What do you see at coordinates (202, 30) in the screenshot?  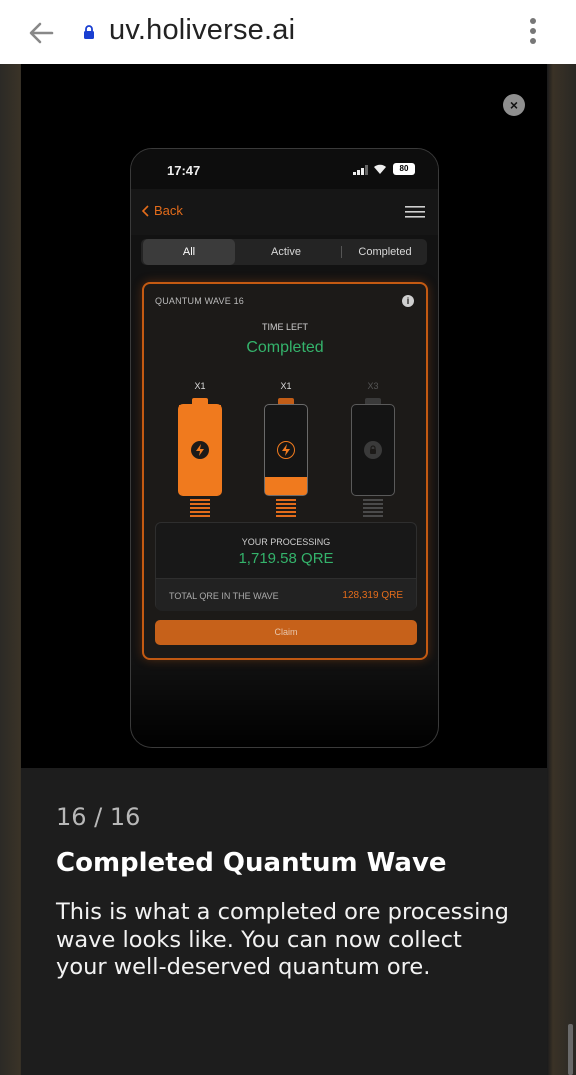 I see `url-text: uv.holiverse.ai` at bounding box center [202, 30].